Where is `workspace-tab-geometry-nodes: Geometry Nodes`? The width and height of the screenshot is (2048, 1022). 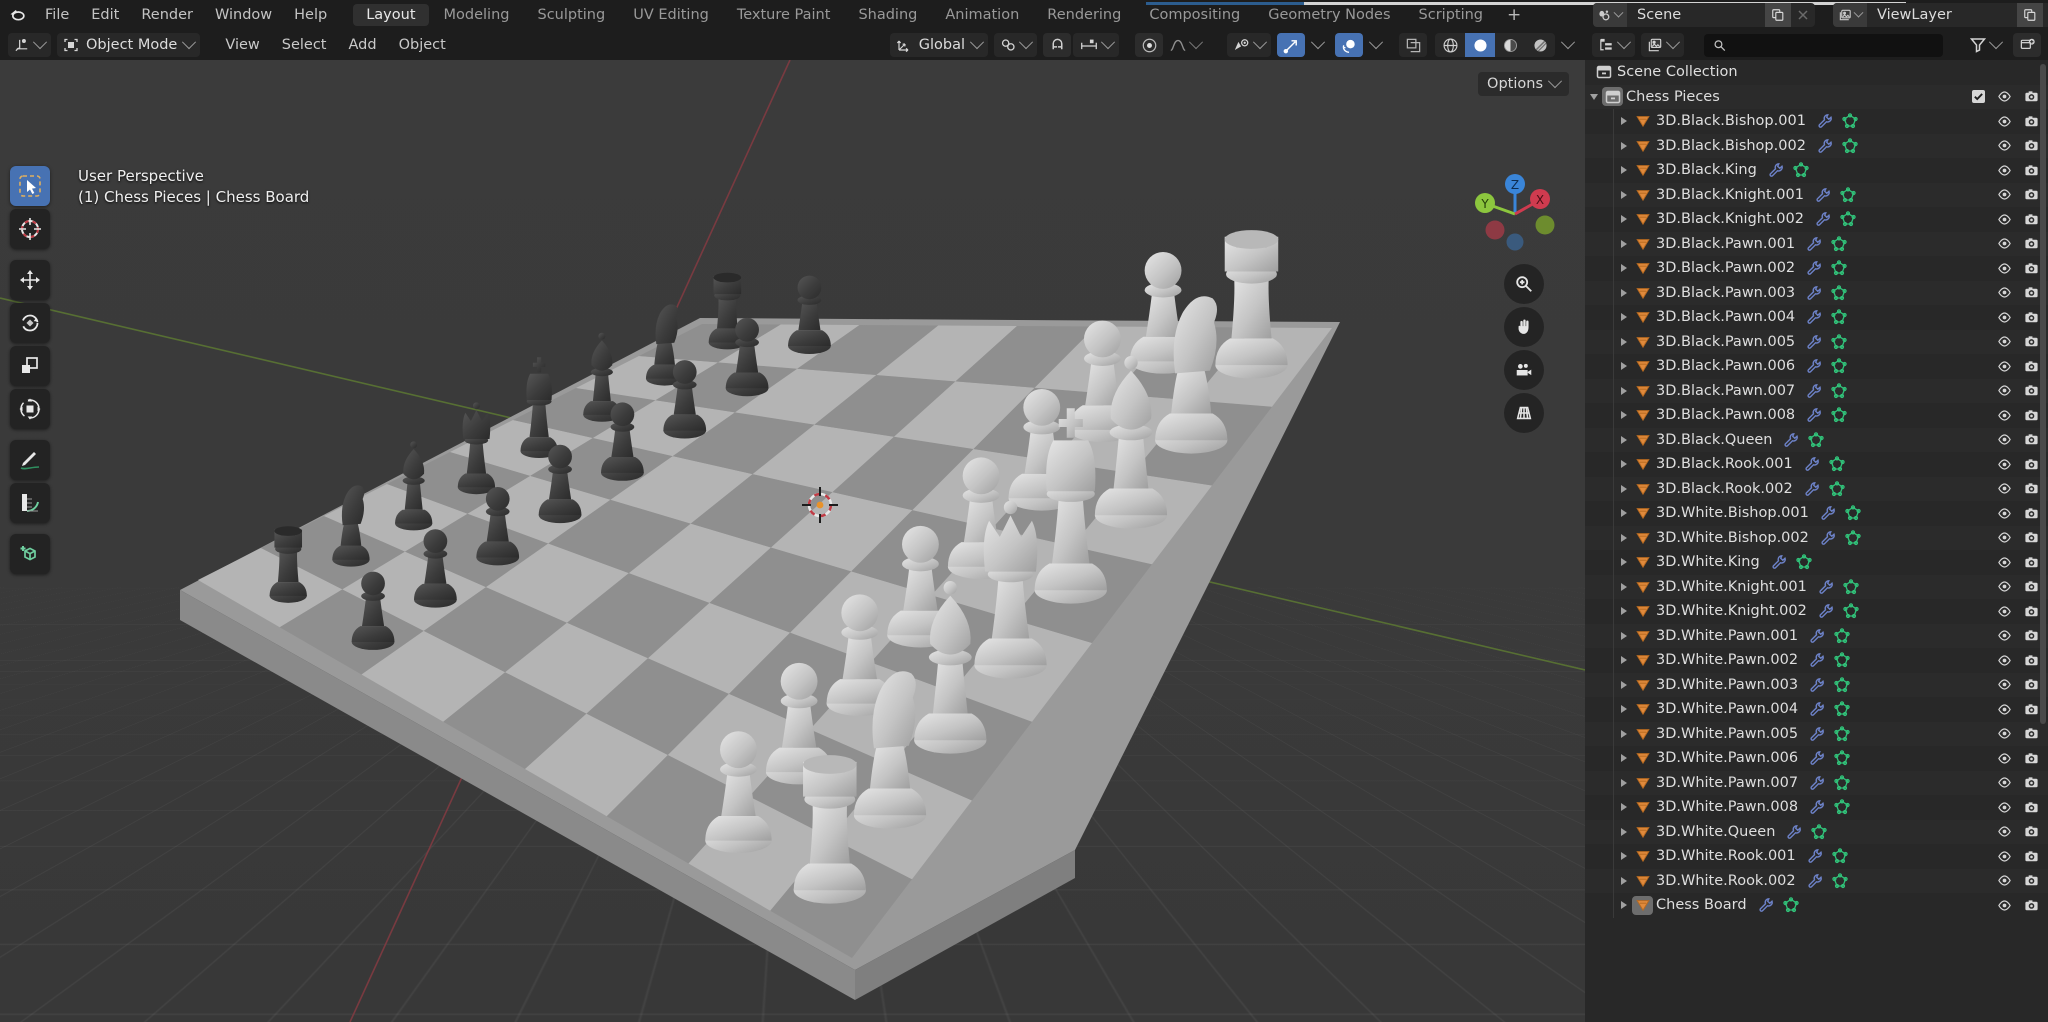
workspace-tab-geometry-nodes: Geometry Nodes is located at coordinates (1329, 15).